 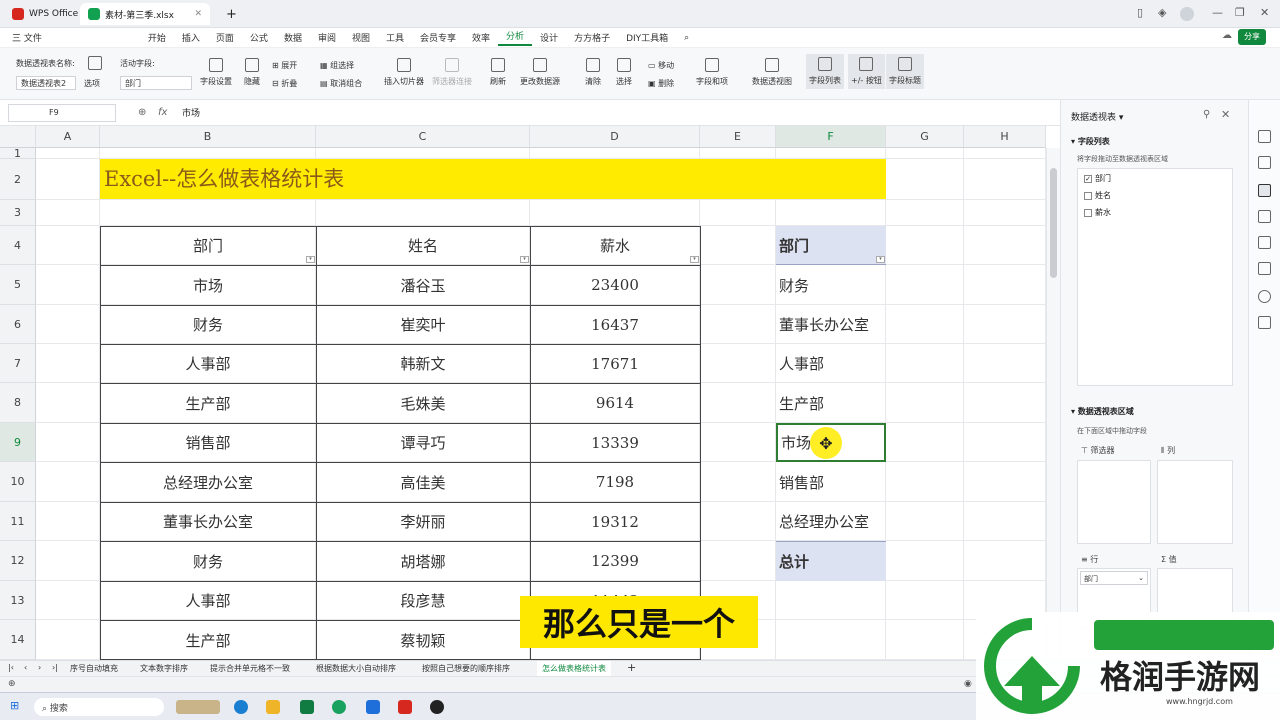 I want to click on pivot-item-cell: 销售部, so click(x=831, y=482).